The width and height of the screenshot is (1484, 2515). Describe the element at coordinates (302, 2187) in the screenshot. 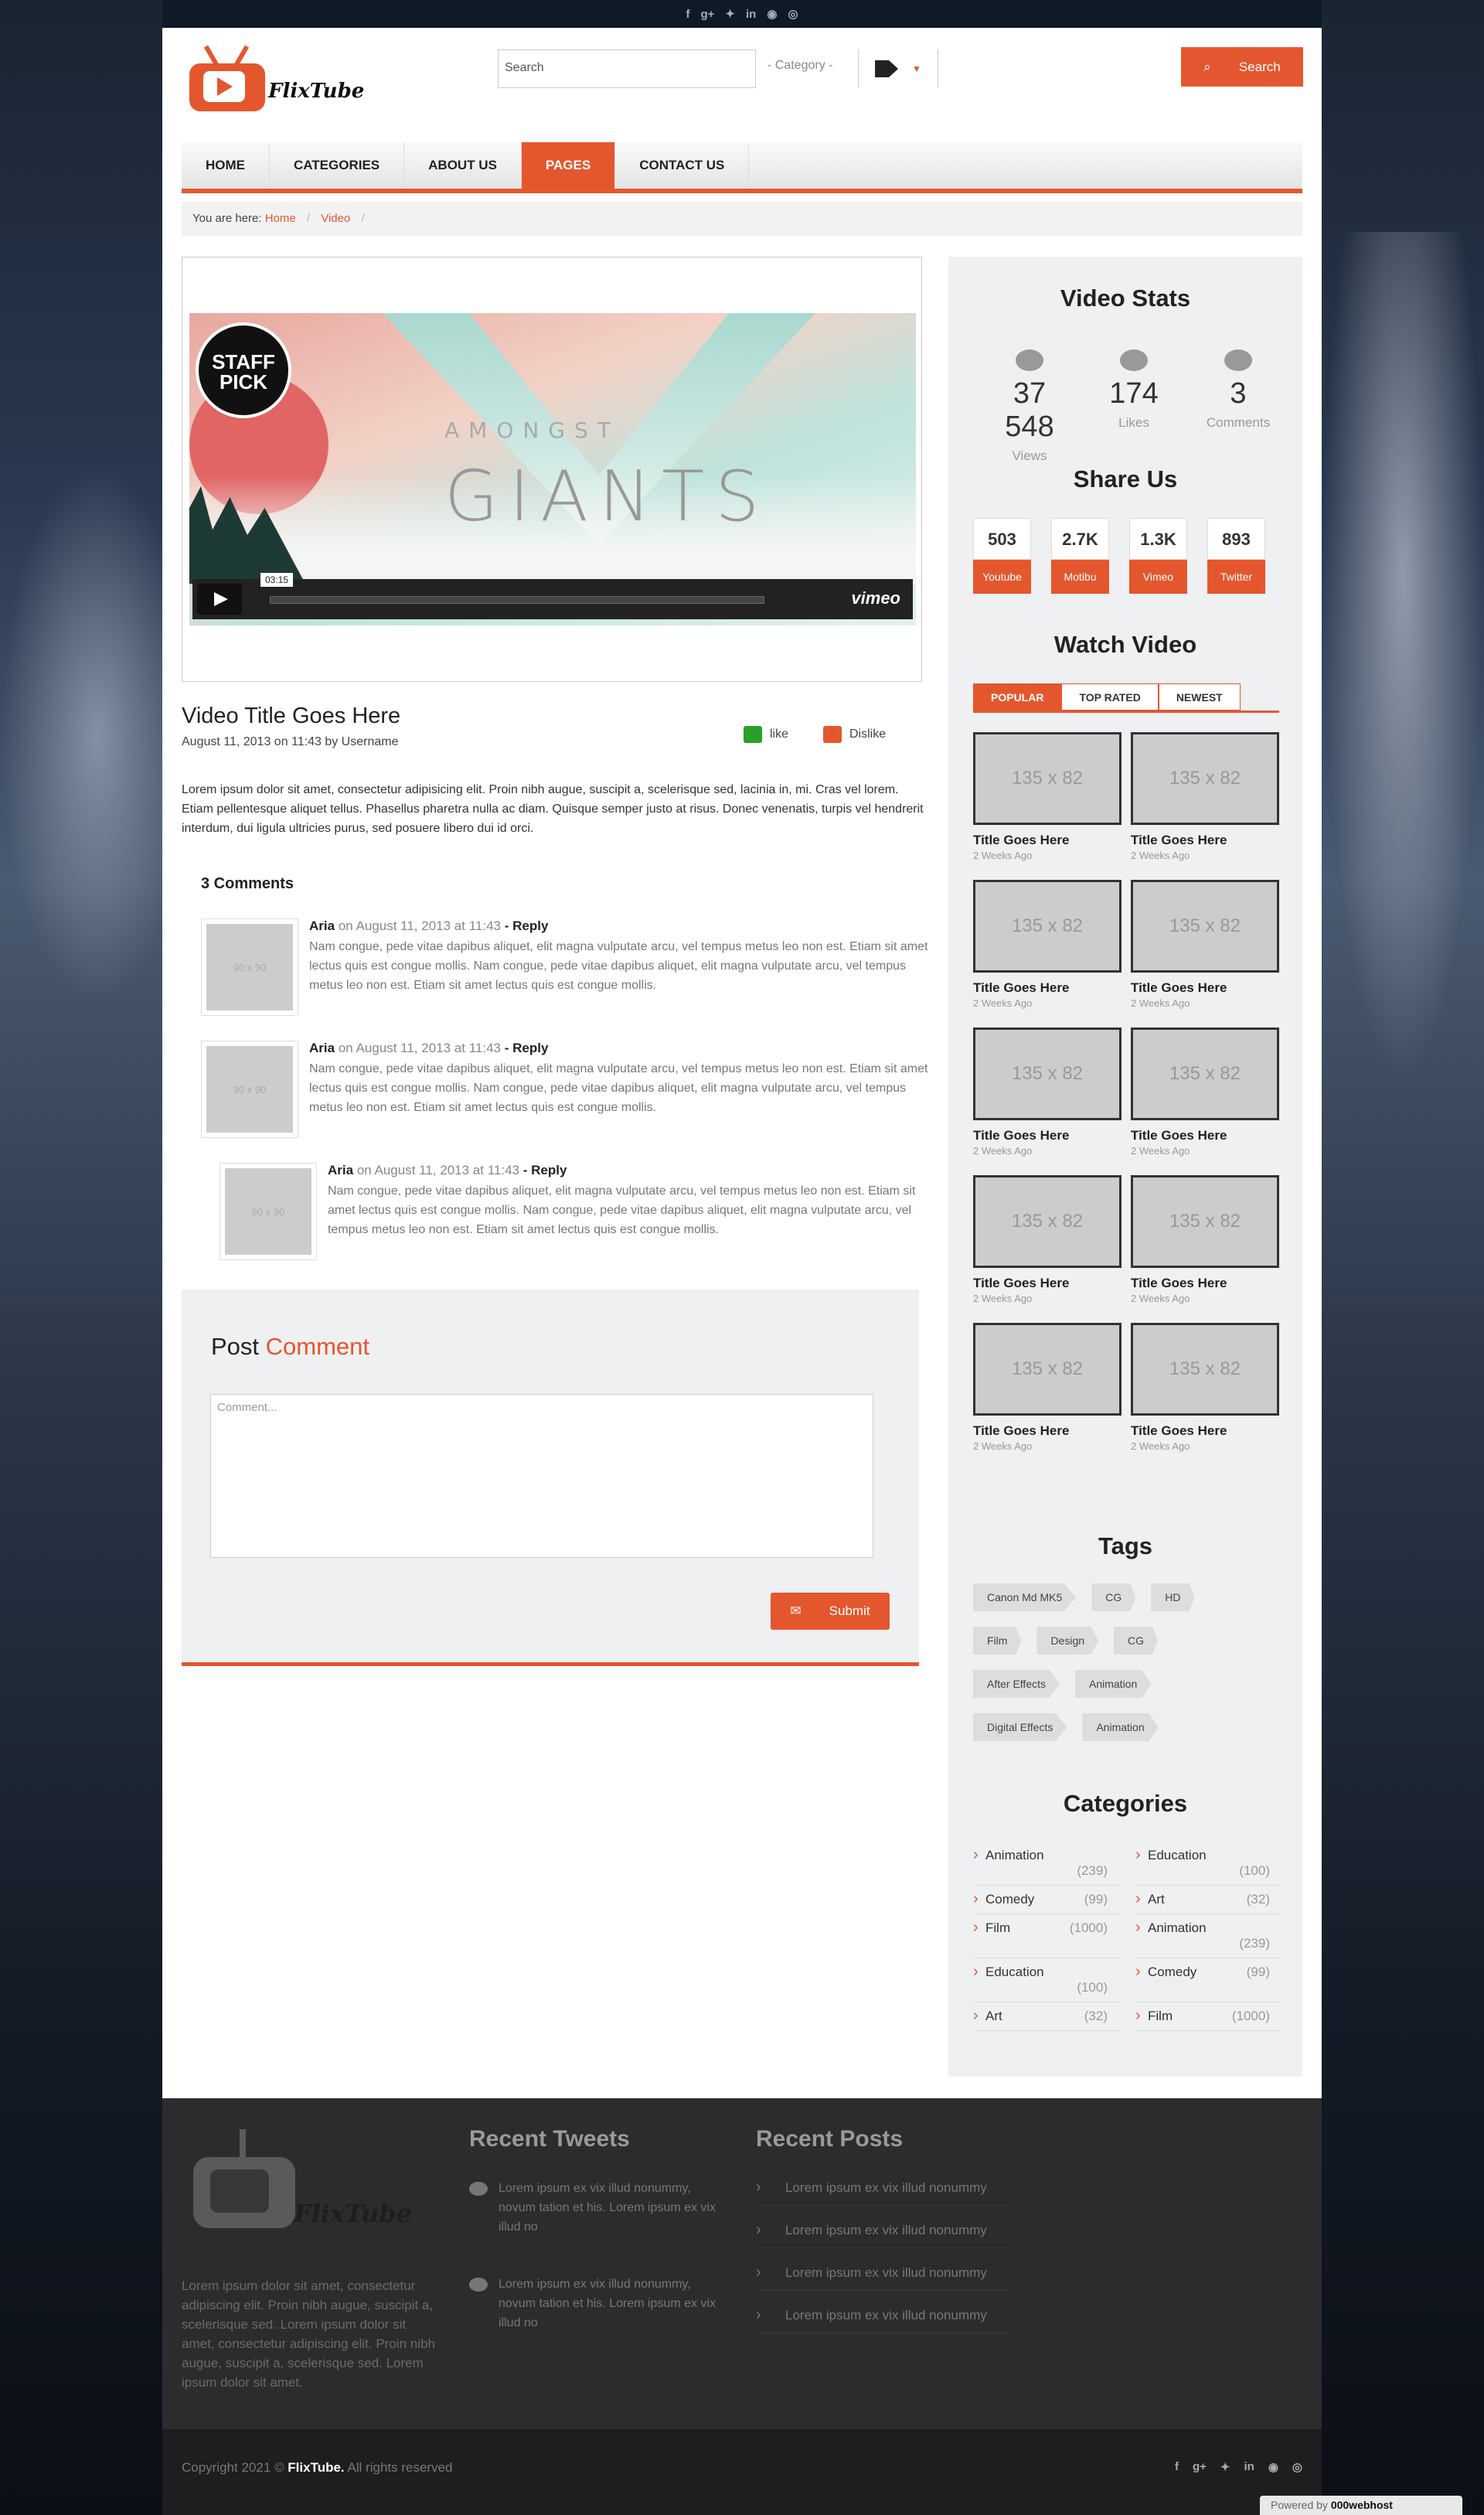

I see `footer-logo: FlixTube` at that location.